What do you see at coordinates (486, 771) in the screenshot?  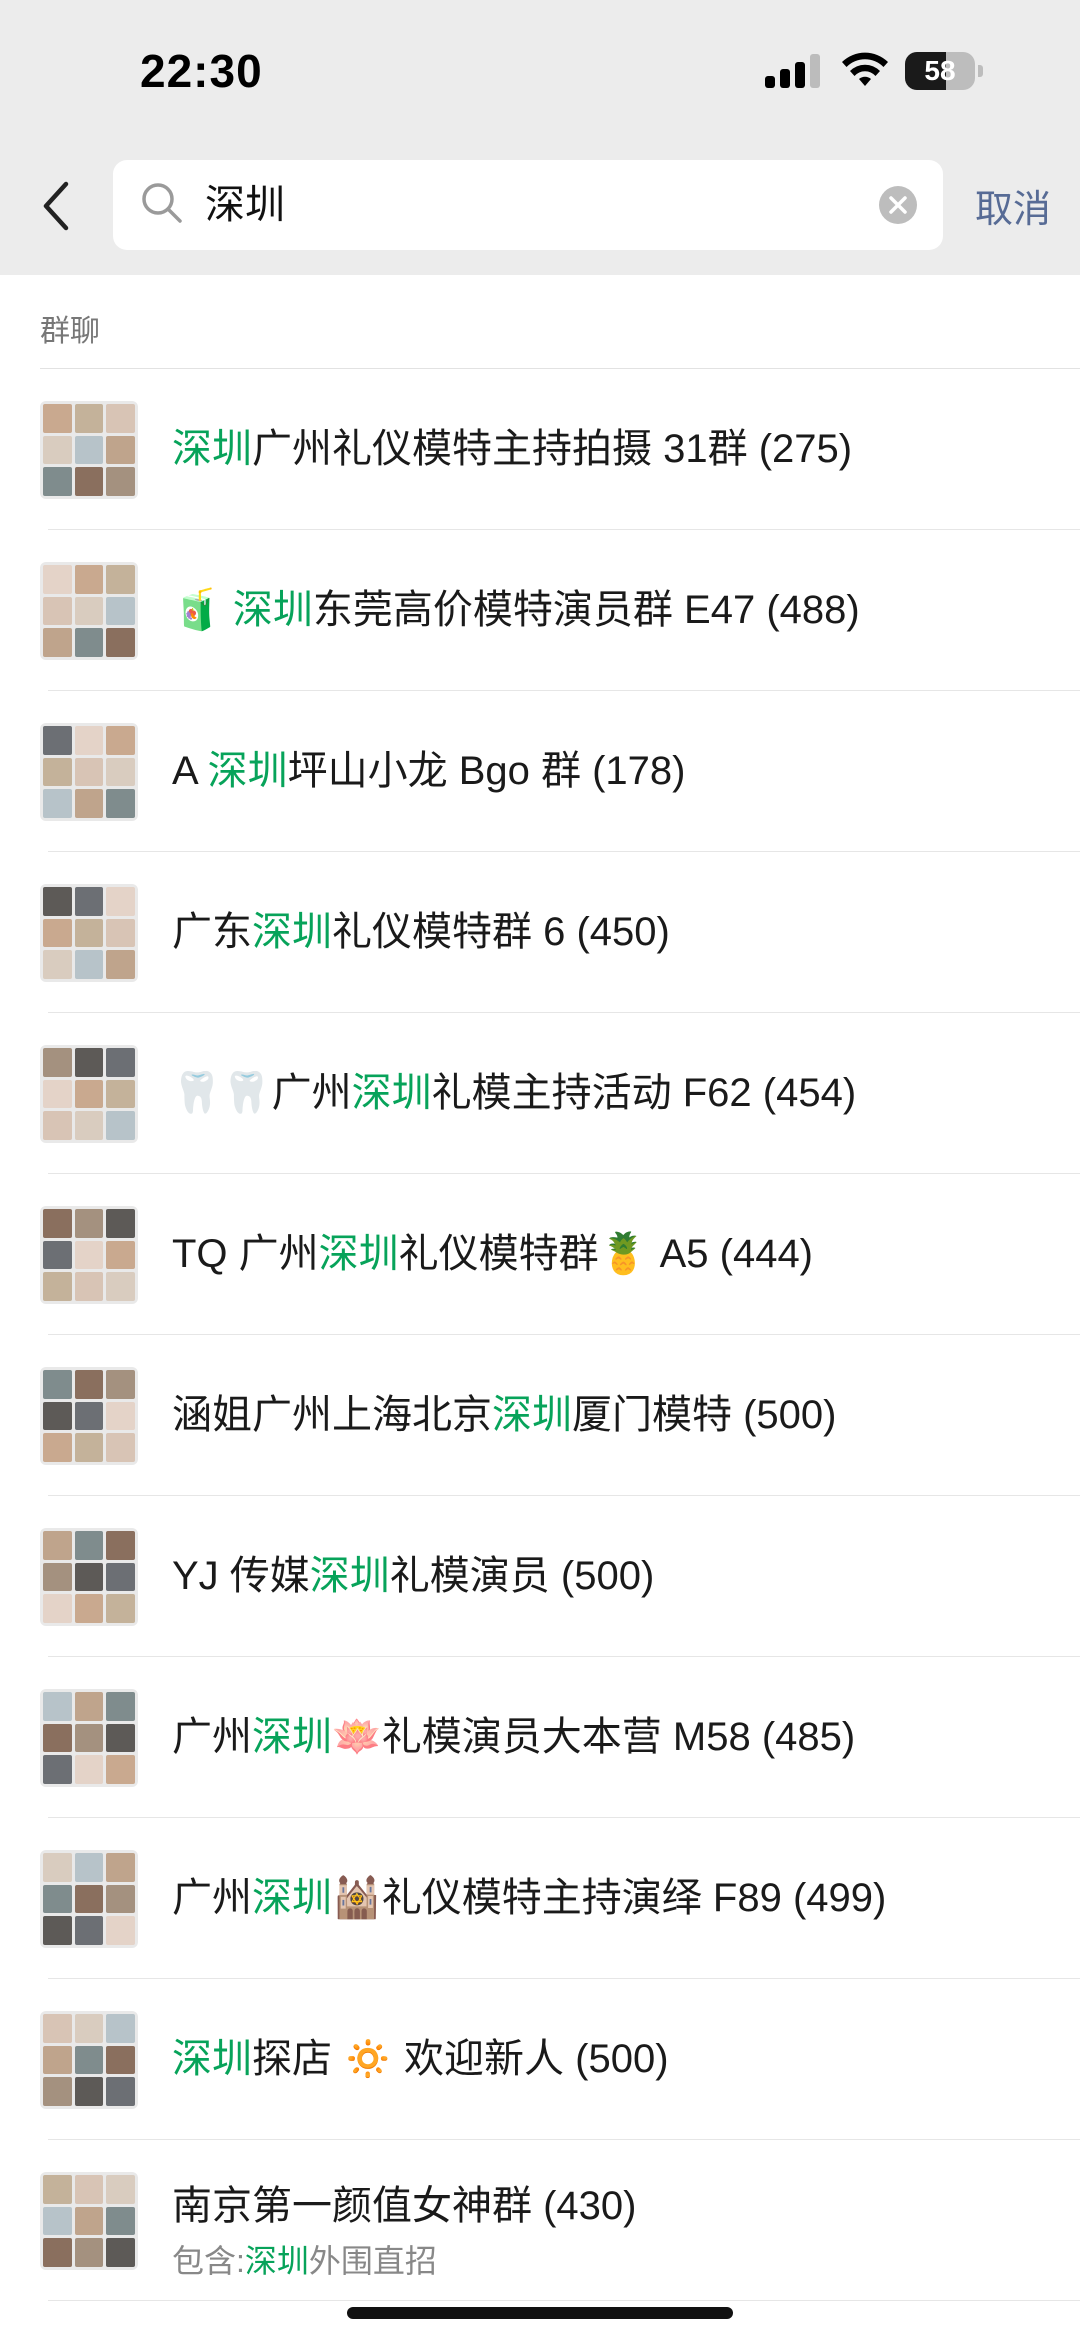 I see `group-name-suffix: 坪山小龙 Bgo 群 (178)` at bounding box center [486, 771].